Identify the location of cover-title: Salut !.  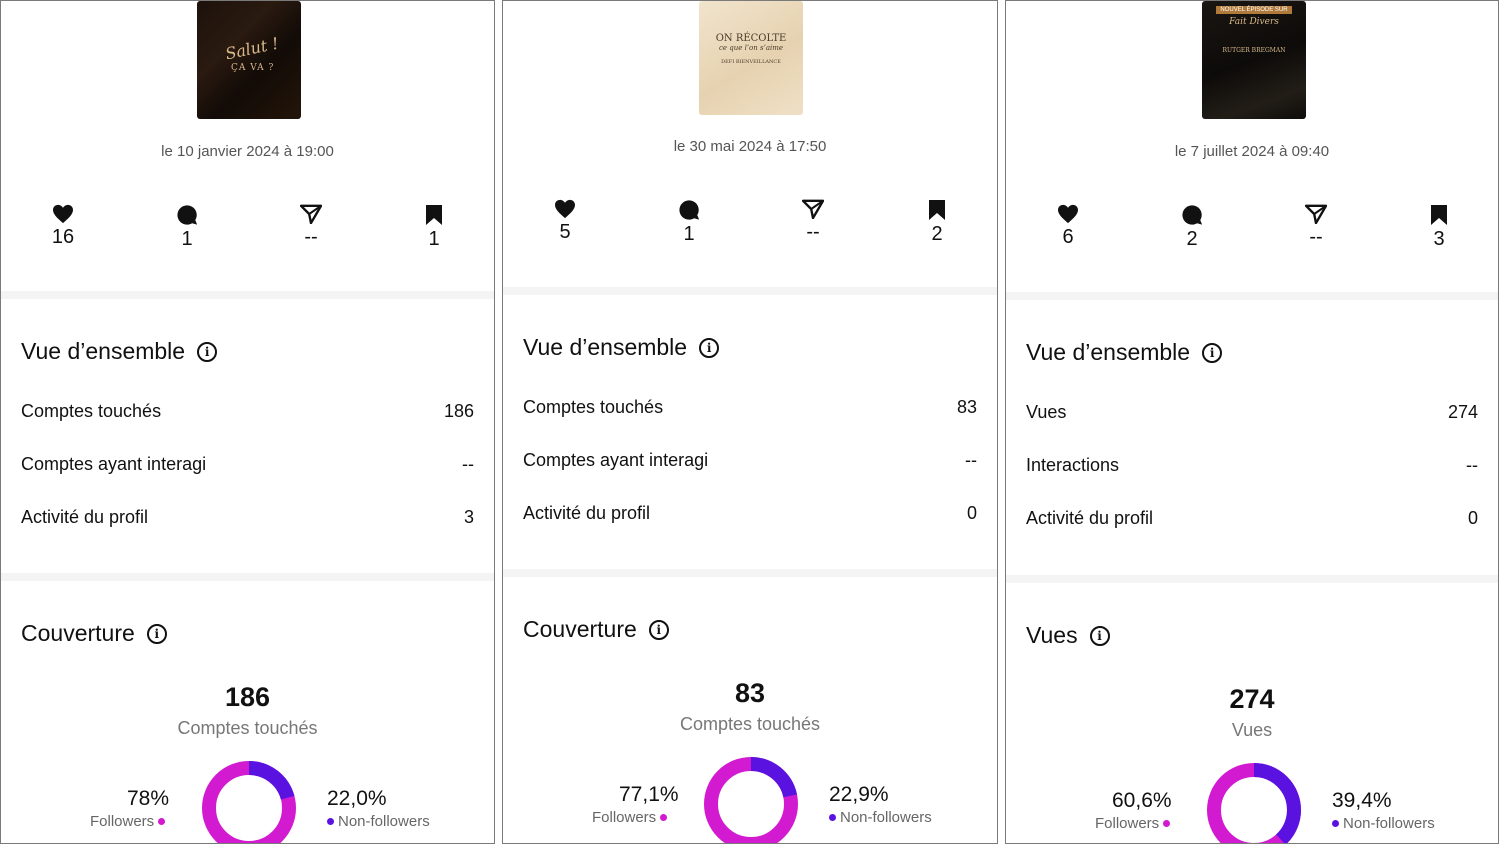
(252, 48).